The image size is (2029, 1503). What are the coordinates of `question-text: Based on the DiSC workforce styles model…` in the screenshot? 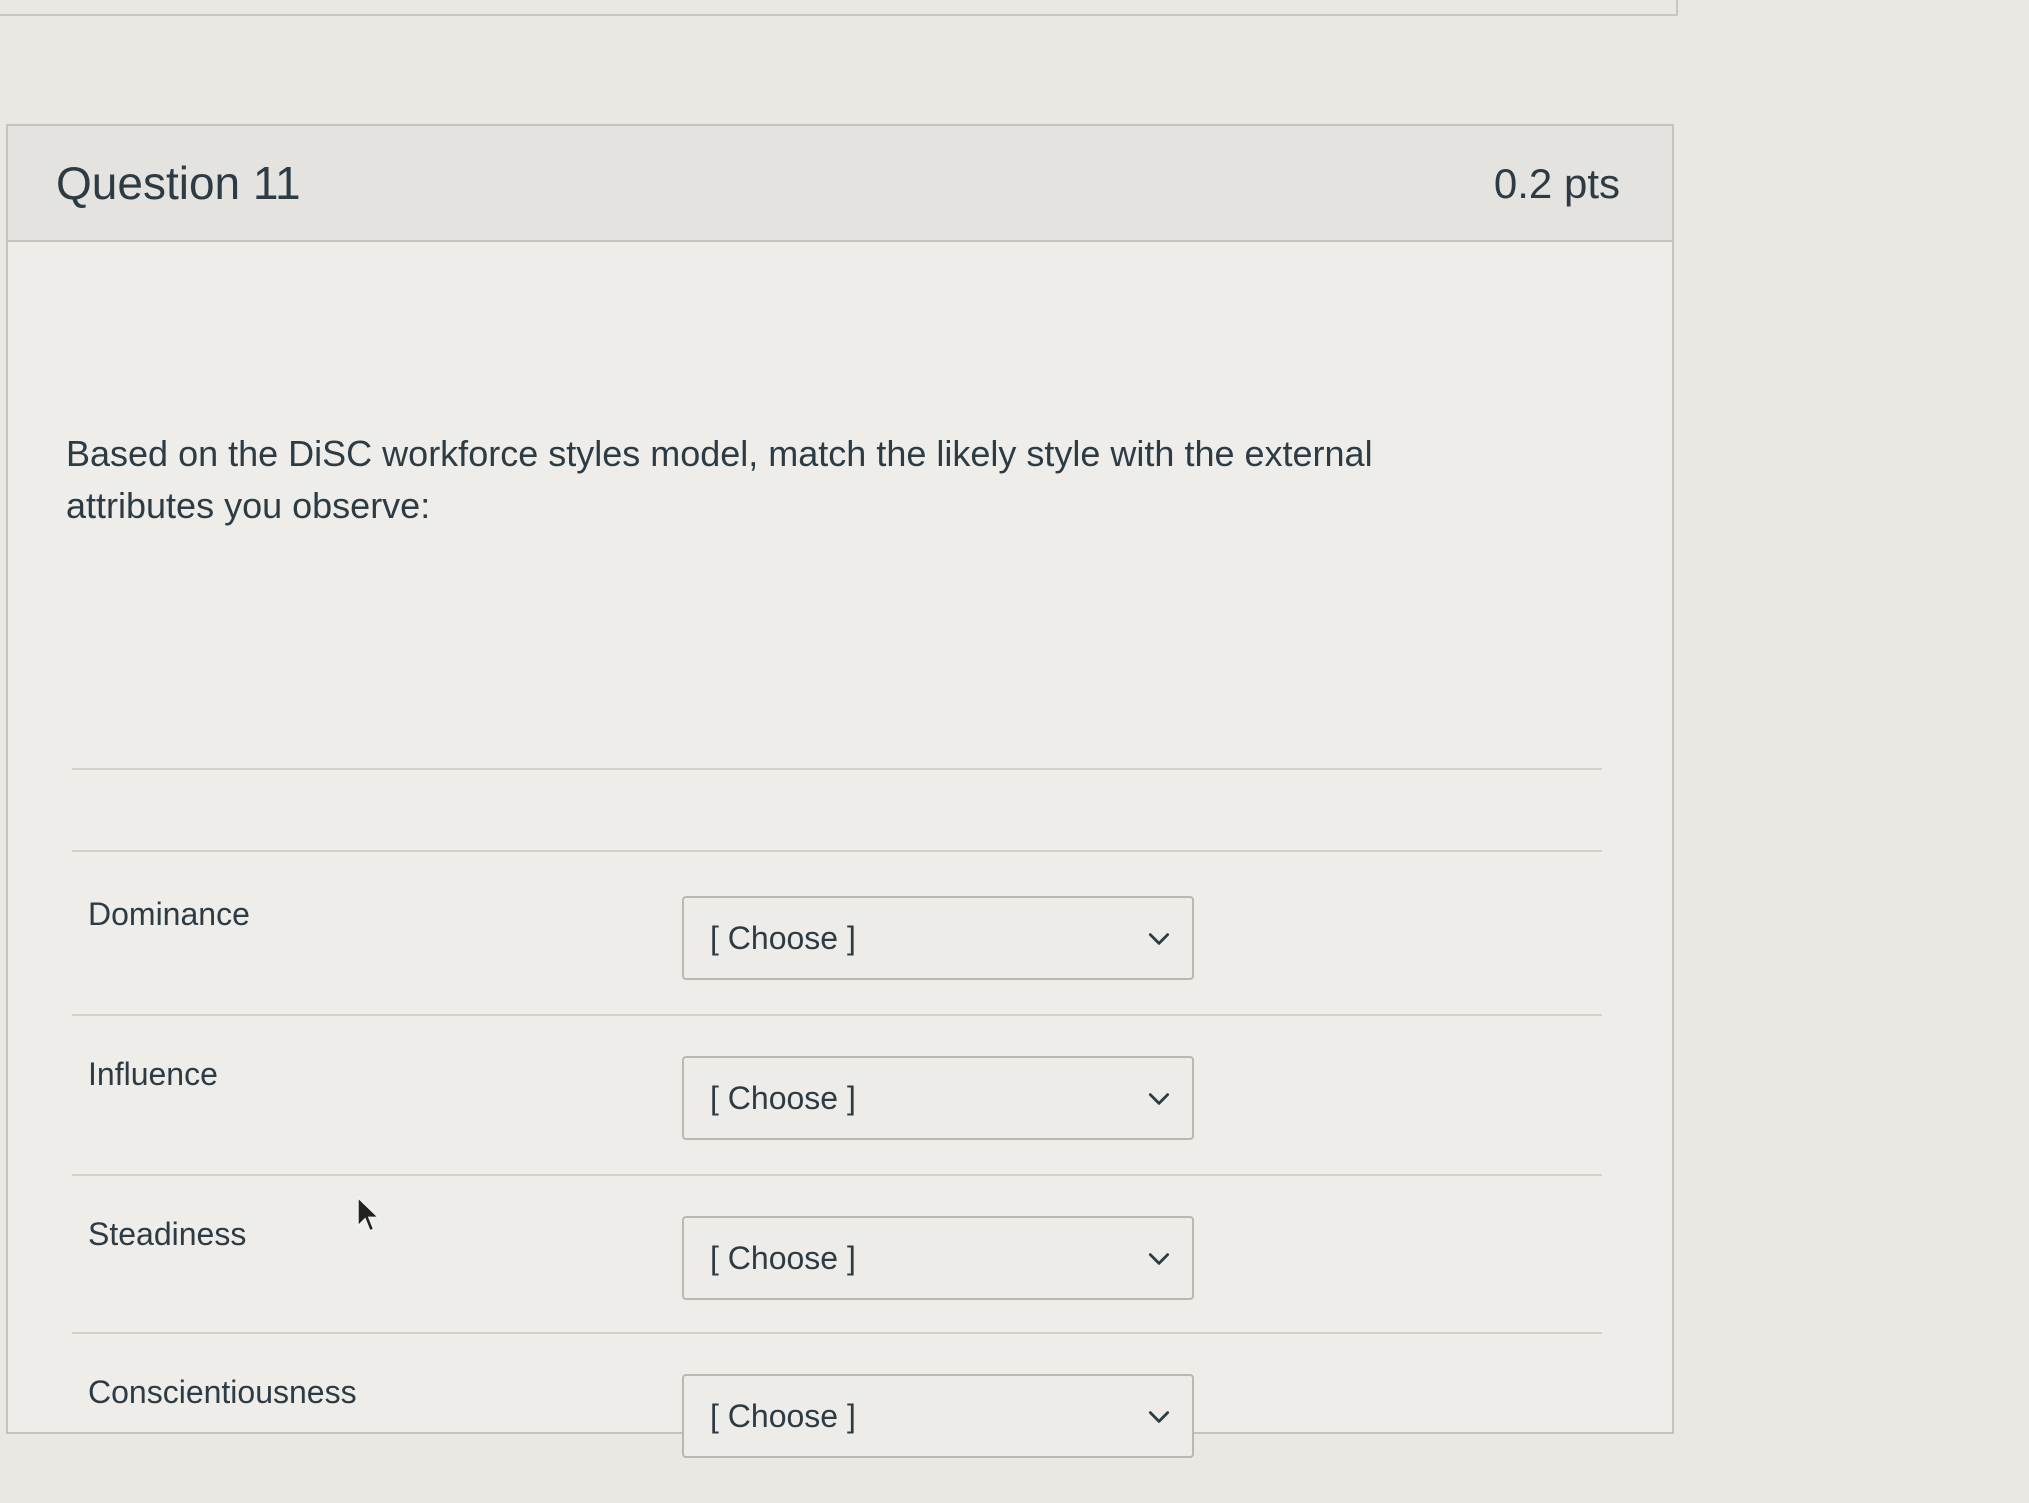 It's located at (719, 479).